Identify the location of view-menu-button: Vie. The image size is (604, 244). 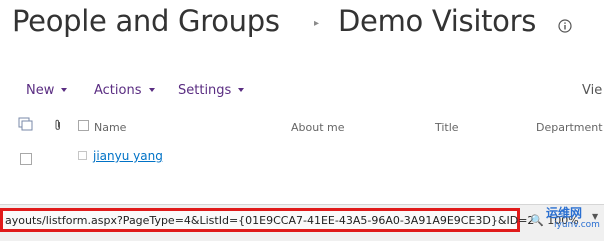
(592, 90).